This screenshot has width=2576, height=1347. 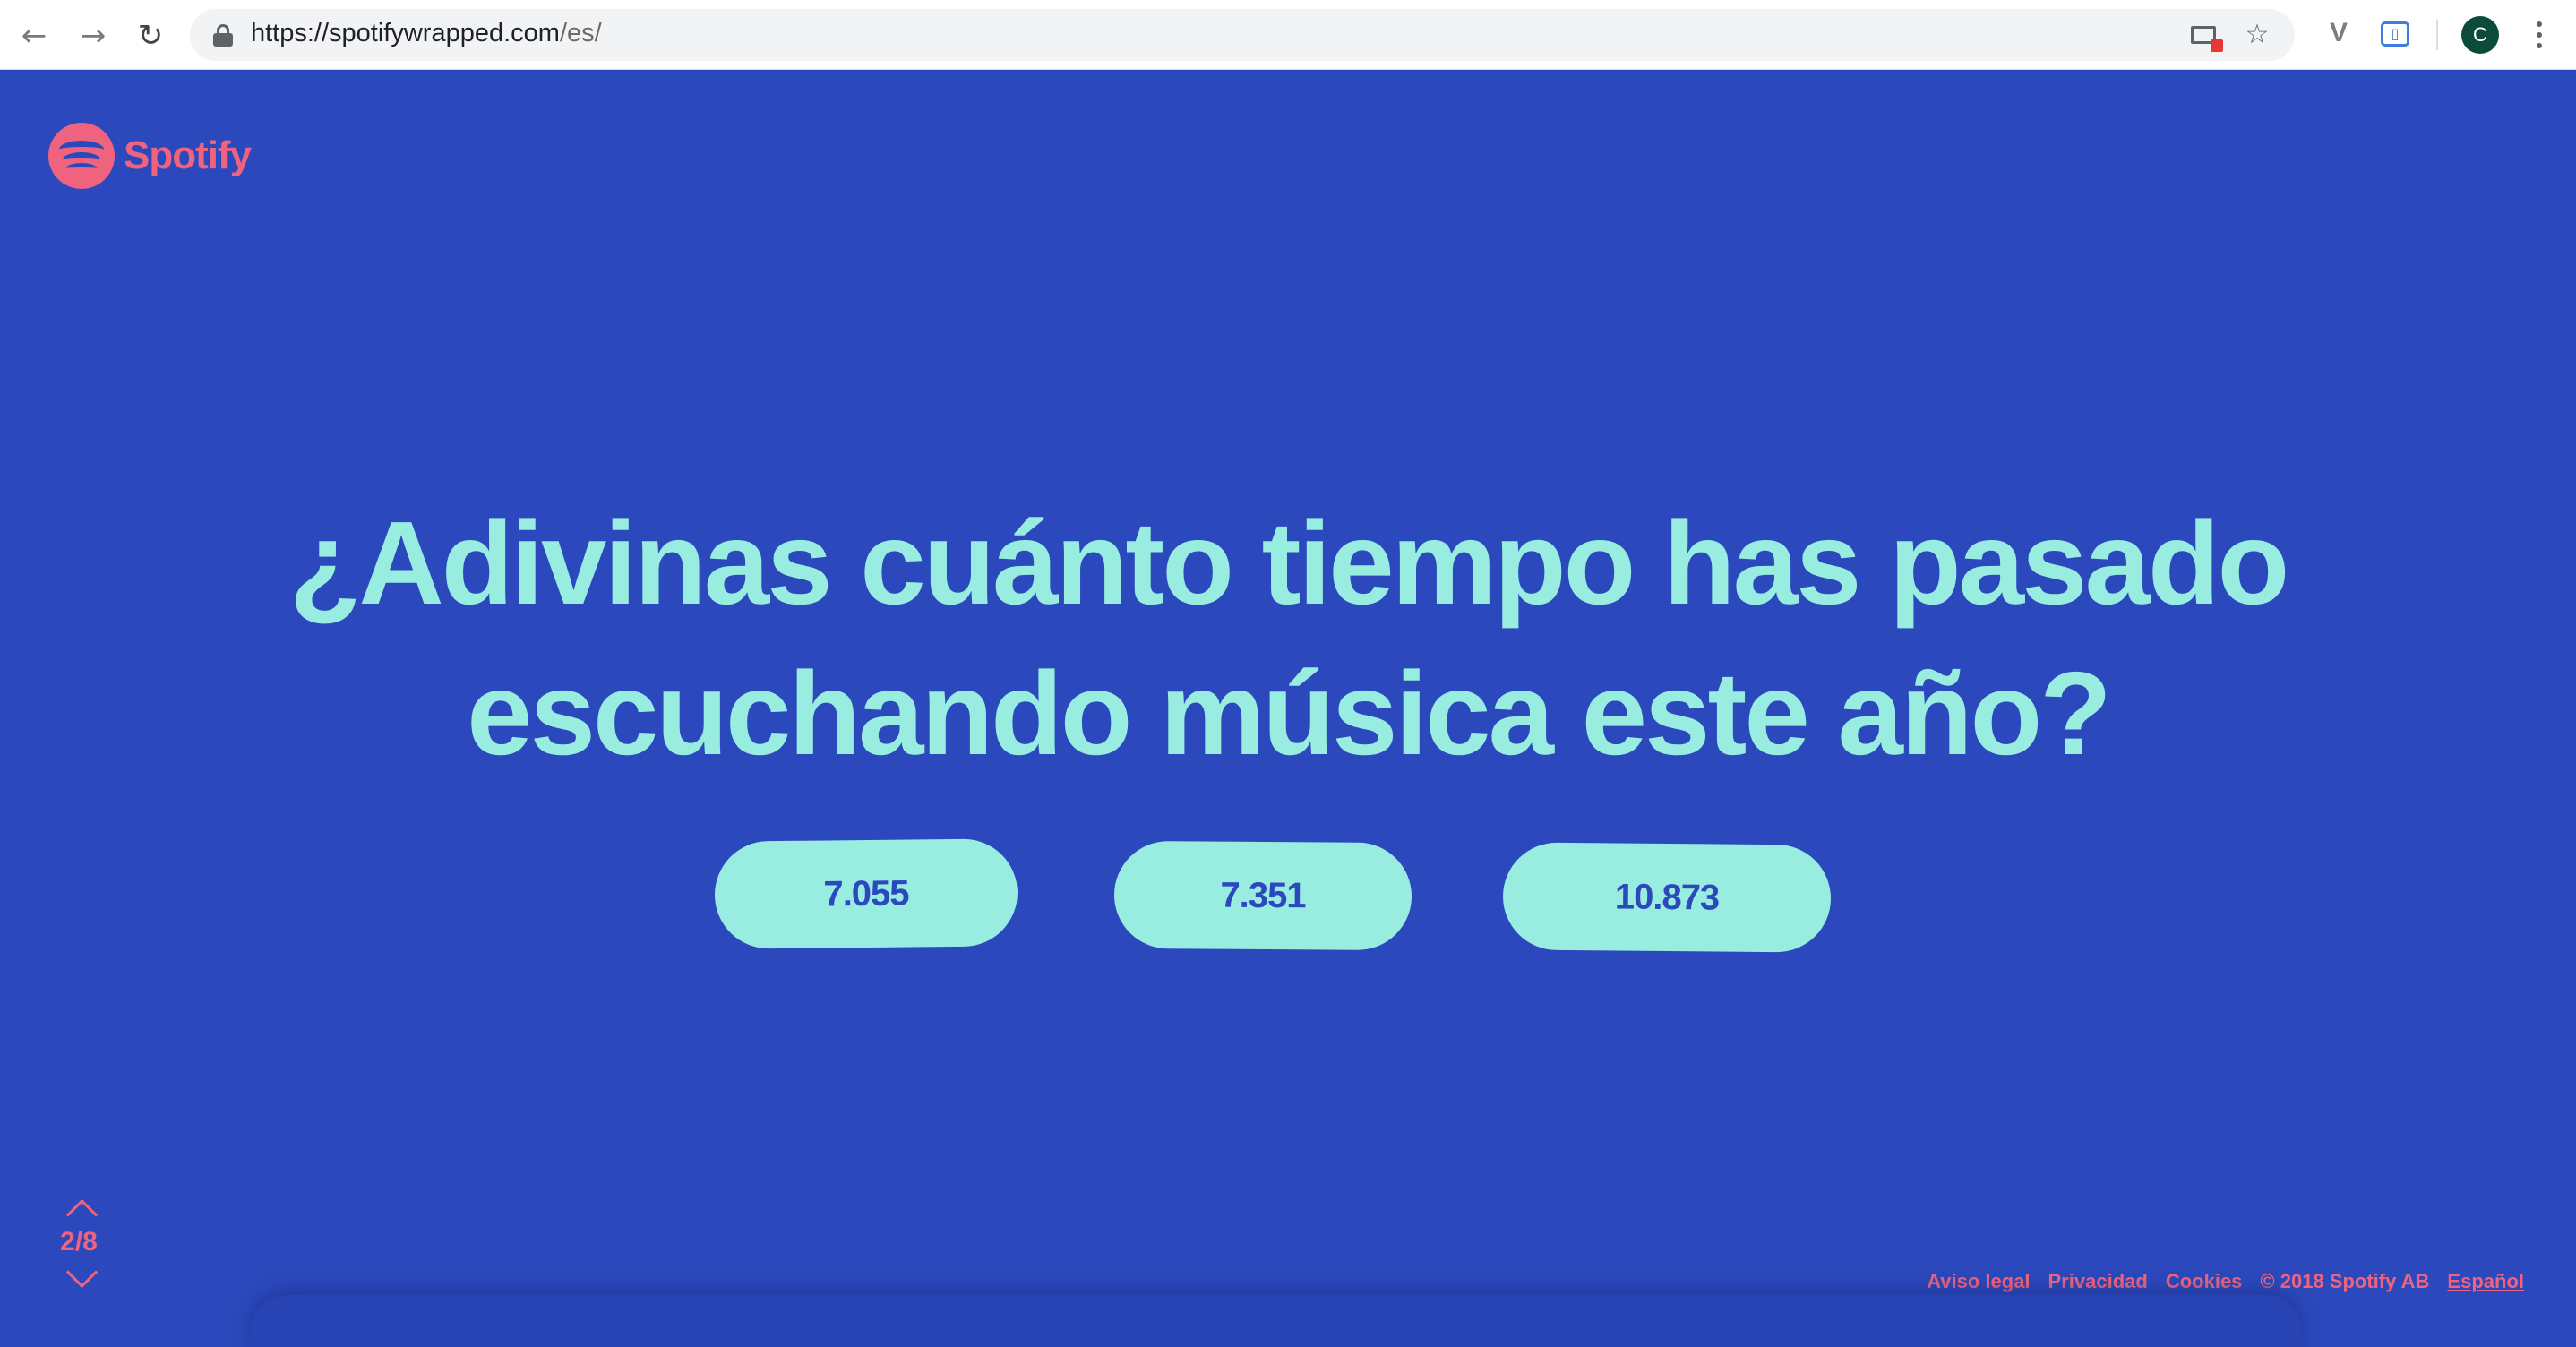 What do you see at coordinates (405, 33) in the screenshot?
I see `url-host: https://spotifywrapped.com` at bounding box center [405, 33].